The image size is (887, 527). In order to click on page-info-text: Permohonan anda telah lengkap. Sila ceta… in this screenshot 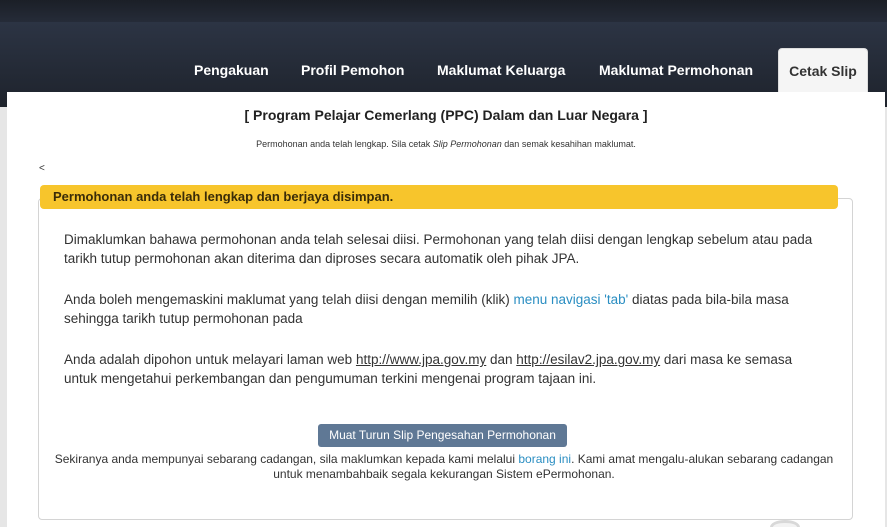, I will do `click(344, 144)`.